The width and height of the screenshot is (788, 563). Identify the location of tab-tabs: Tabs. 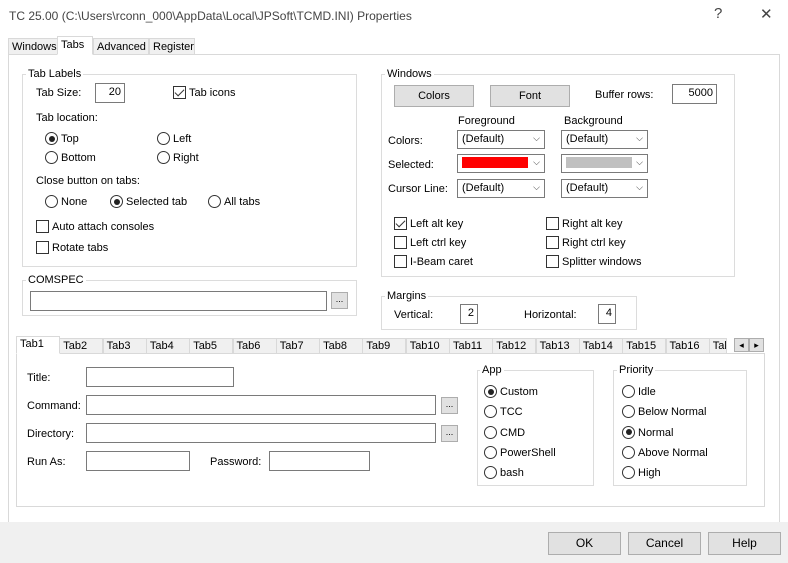
(75, 45).